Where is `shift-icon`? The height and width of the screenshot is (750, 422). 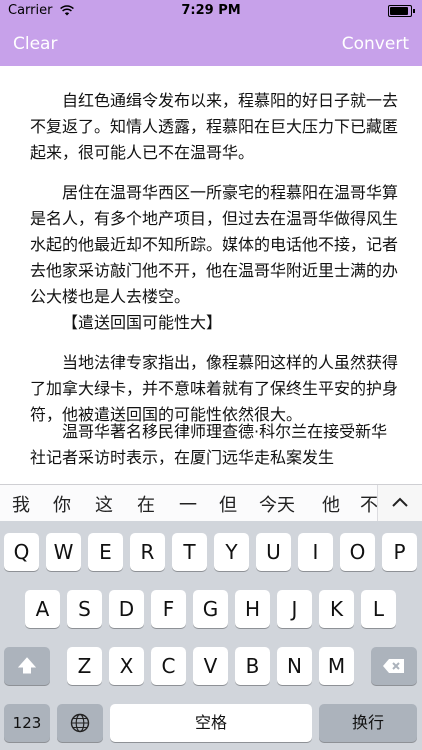 shift-icon is located at coordinates (27, 665).